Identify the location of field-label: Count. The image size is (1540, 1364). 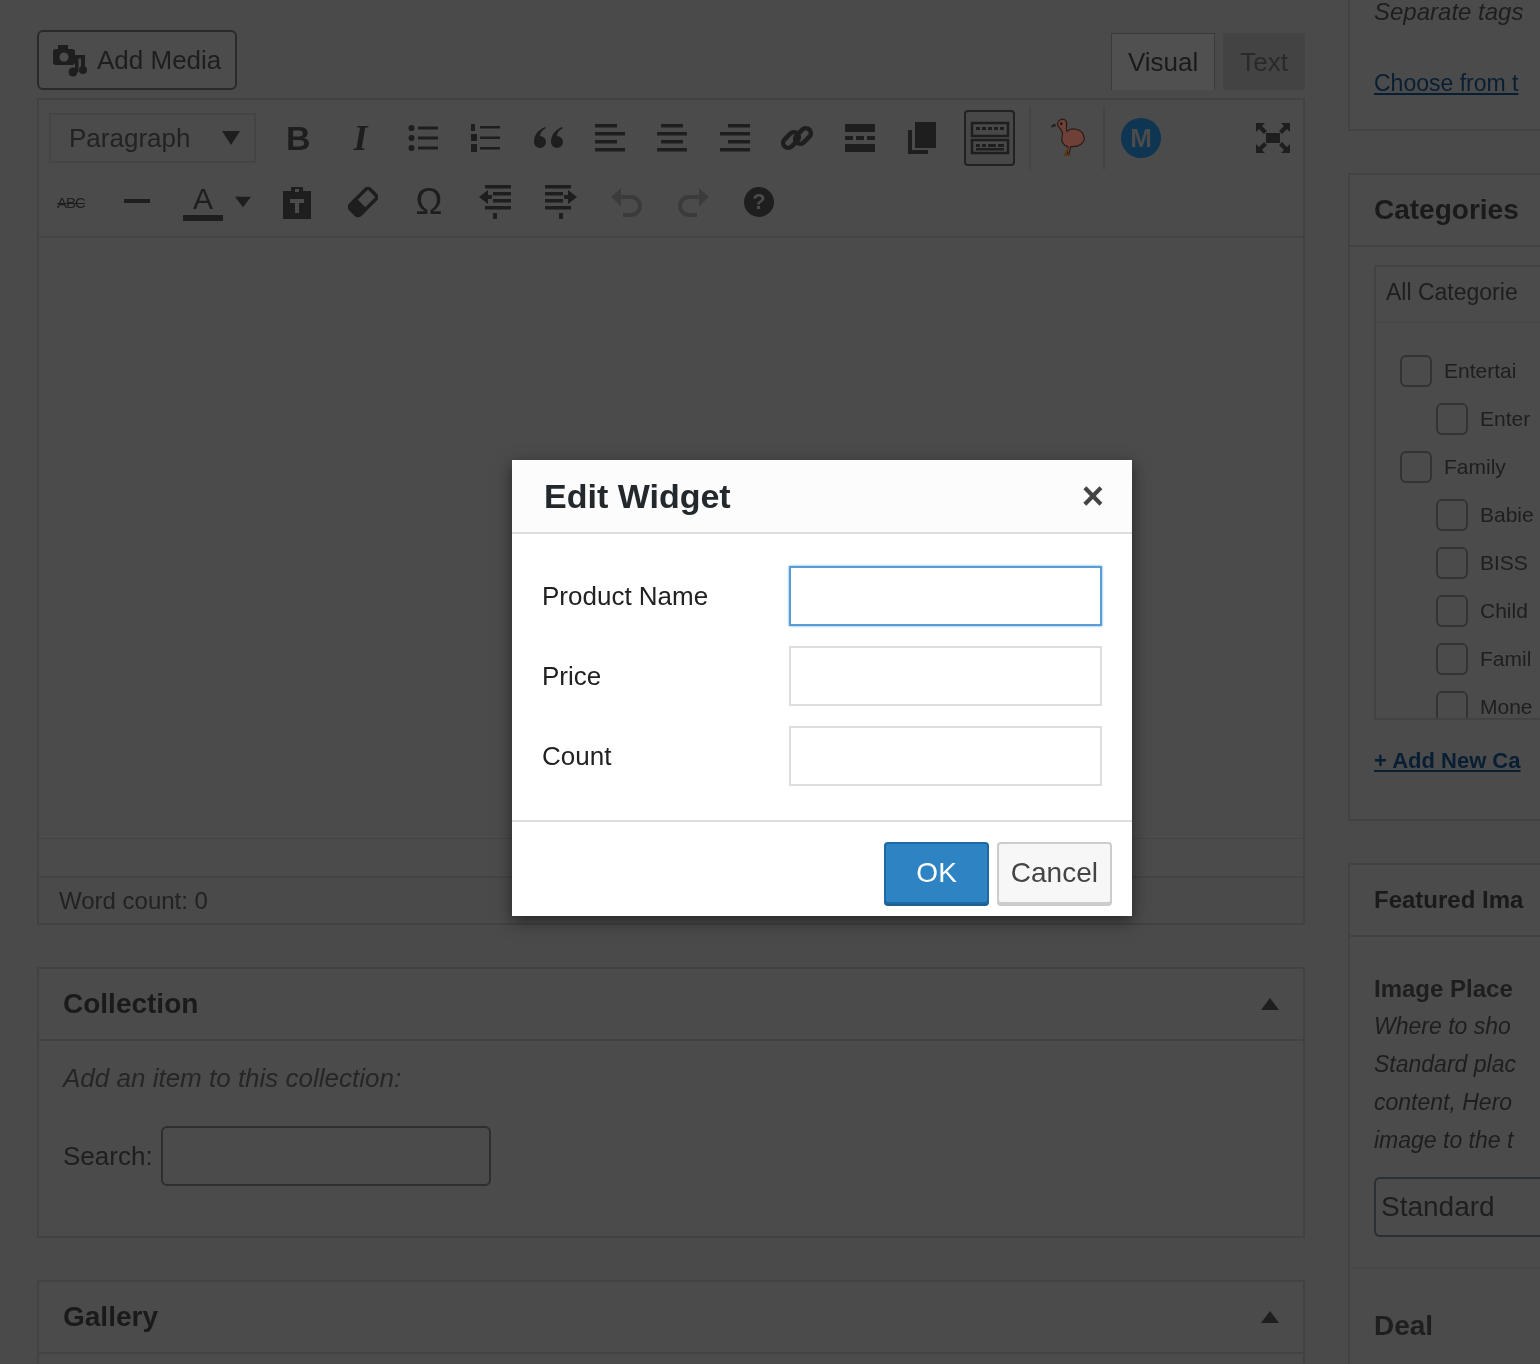
(577, 756).